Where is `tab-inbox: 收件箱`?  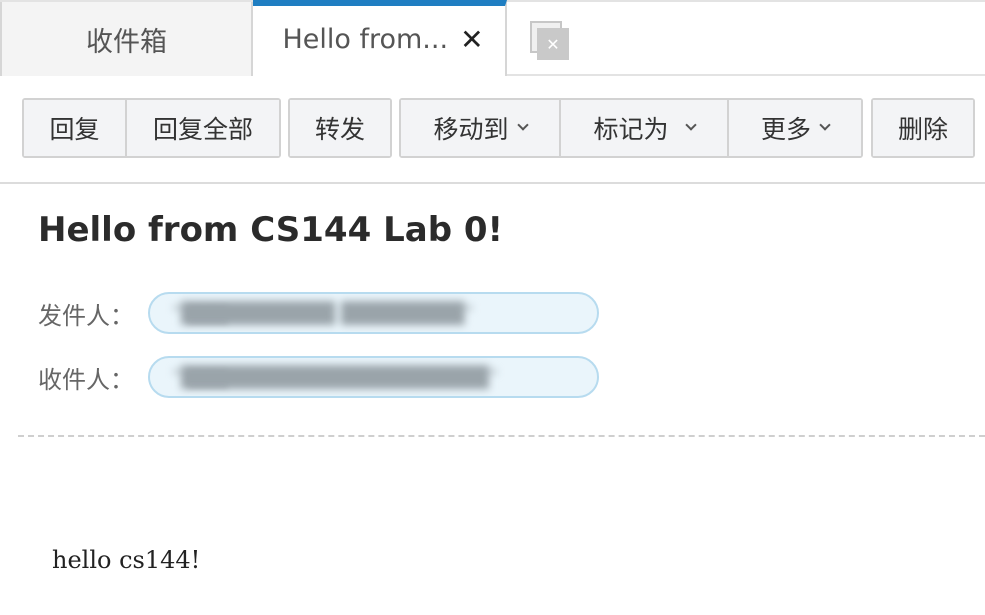 tab-inbox: 收件箱 is located at coordinates (126, 39).